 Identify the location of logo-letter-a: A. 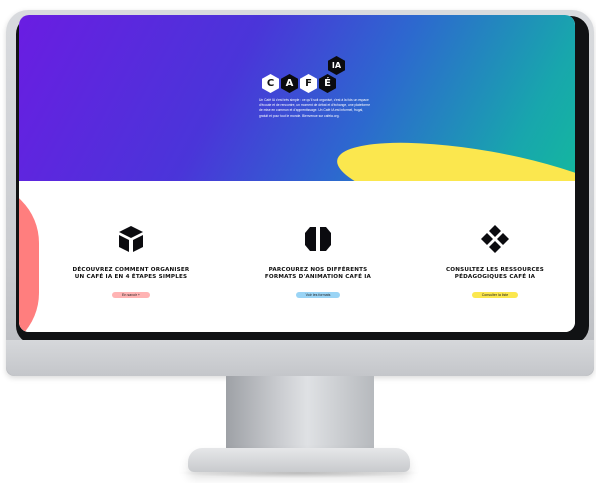
(289, 83).